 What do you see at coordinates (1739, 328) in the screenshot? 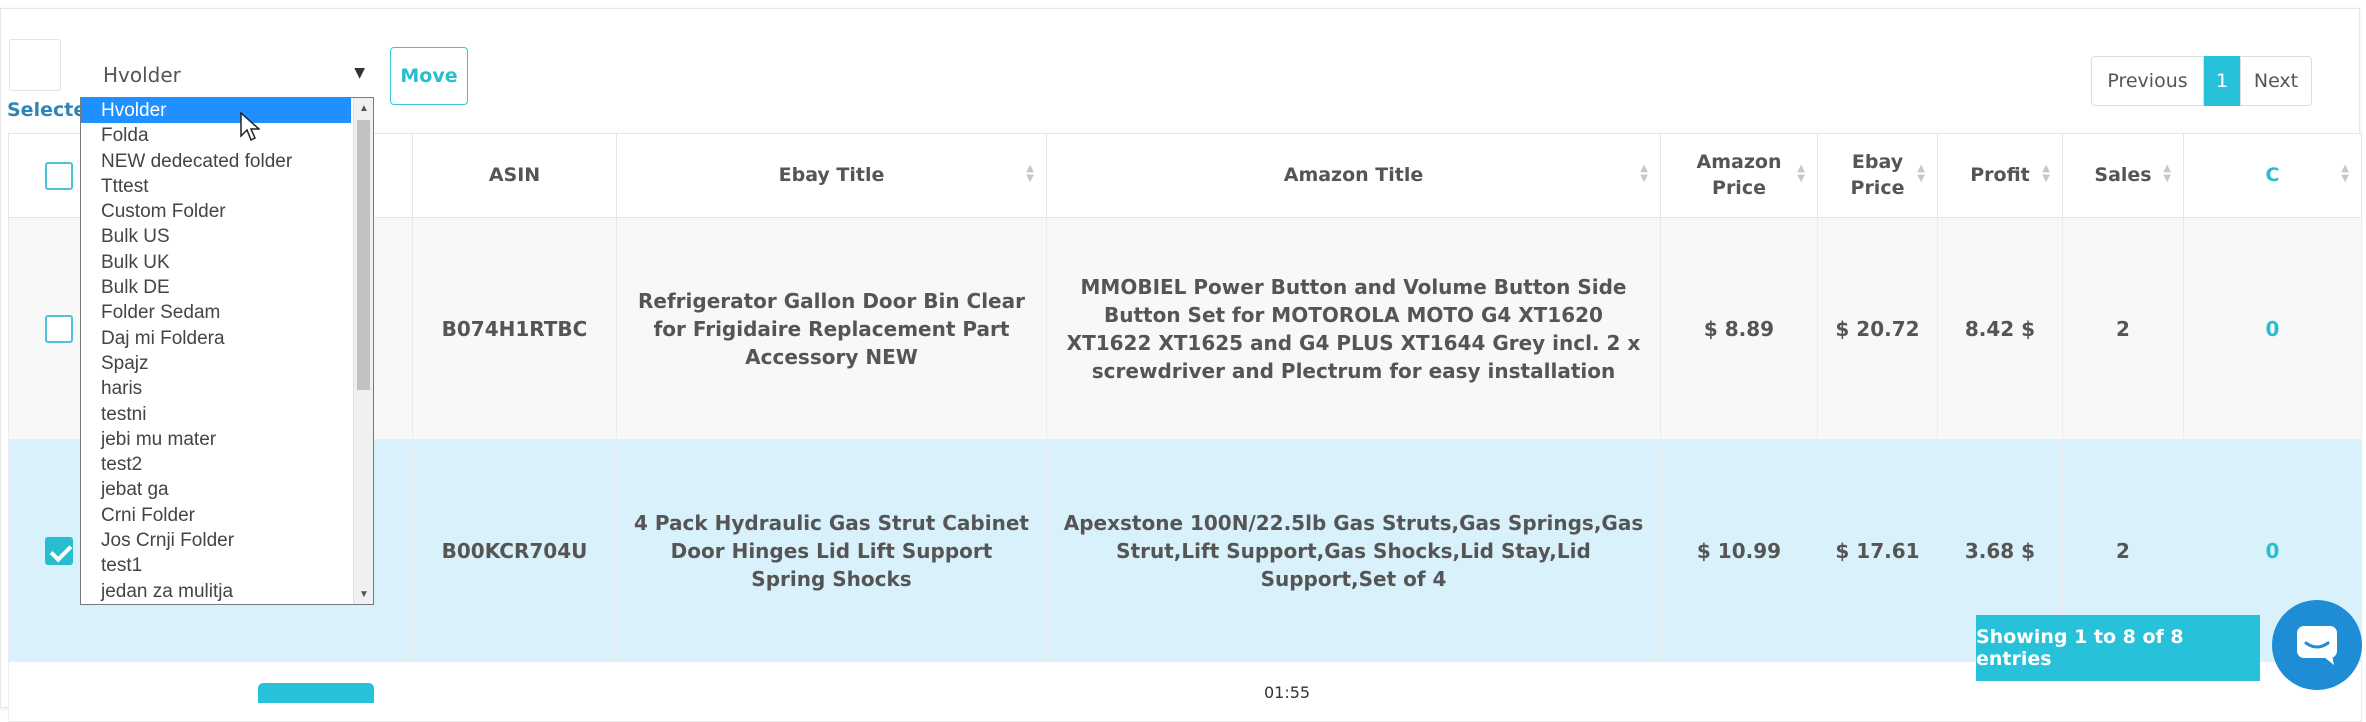
I see `amazon-price-cell: $ 8.89` at bounding box center [1739, 328].